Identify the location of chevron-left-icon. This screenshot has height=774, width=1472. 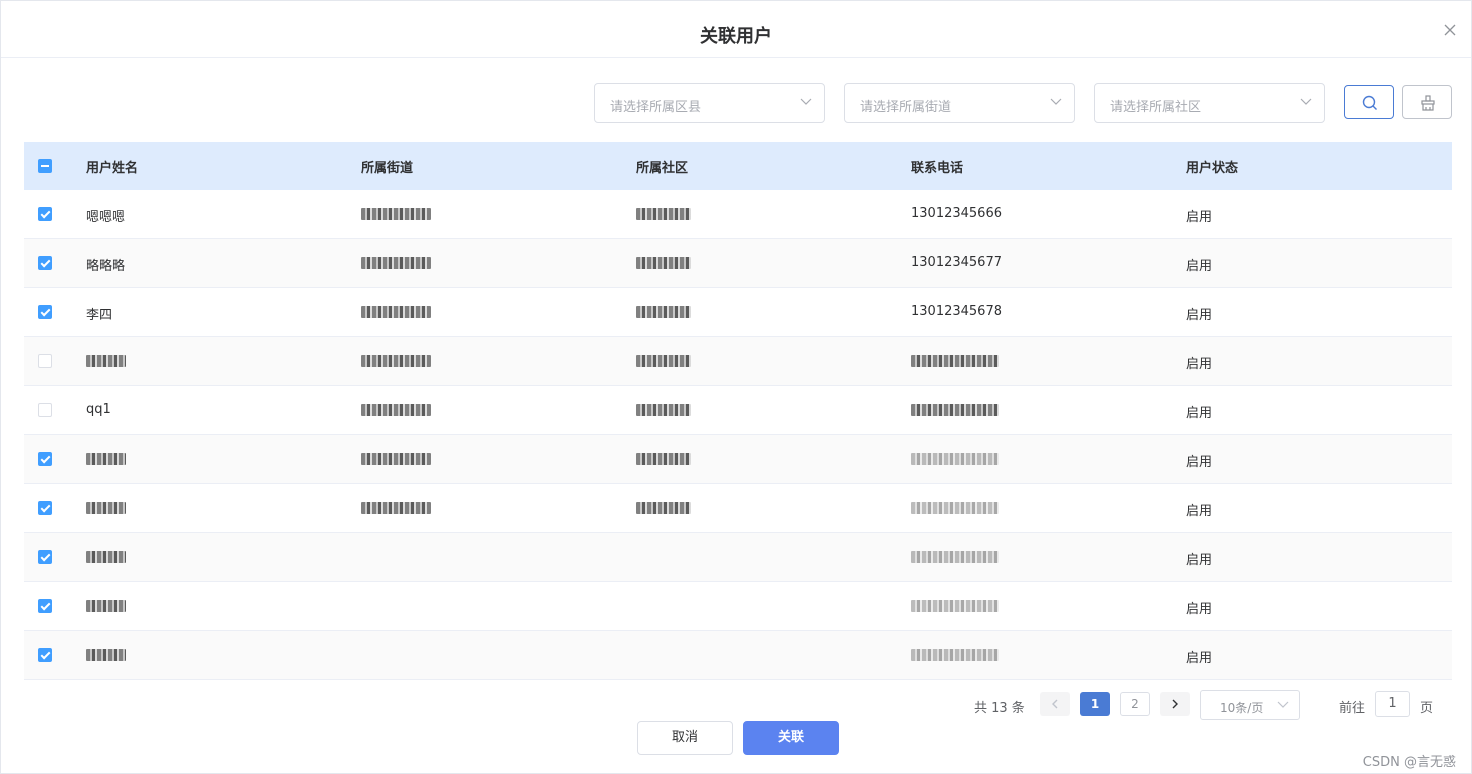
(1055, 704).